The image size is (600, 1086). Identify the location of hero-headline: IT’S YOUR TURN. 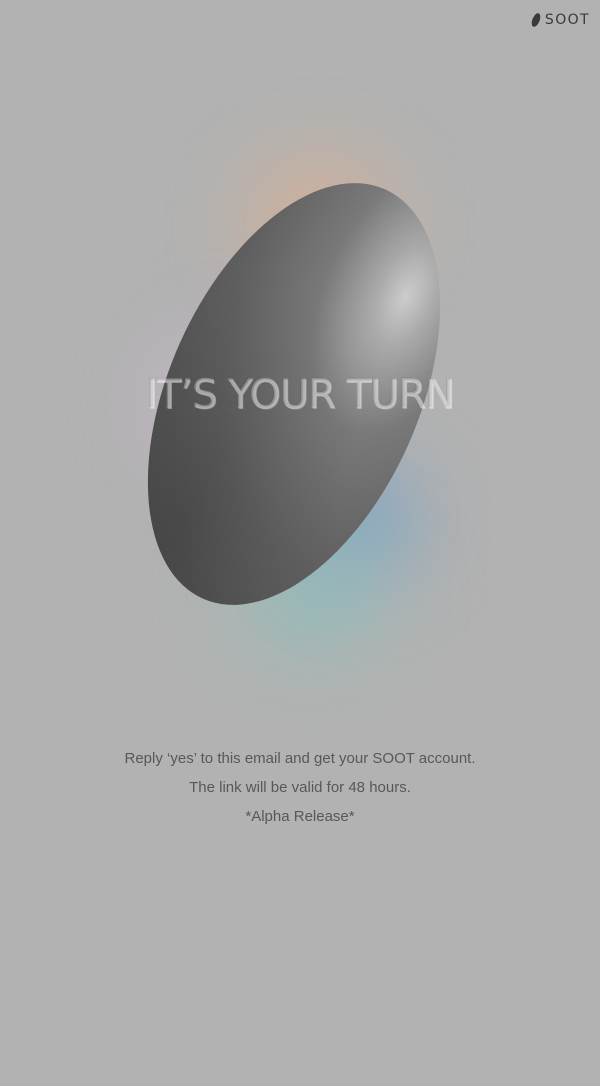
(301, 395).